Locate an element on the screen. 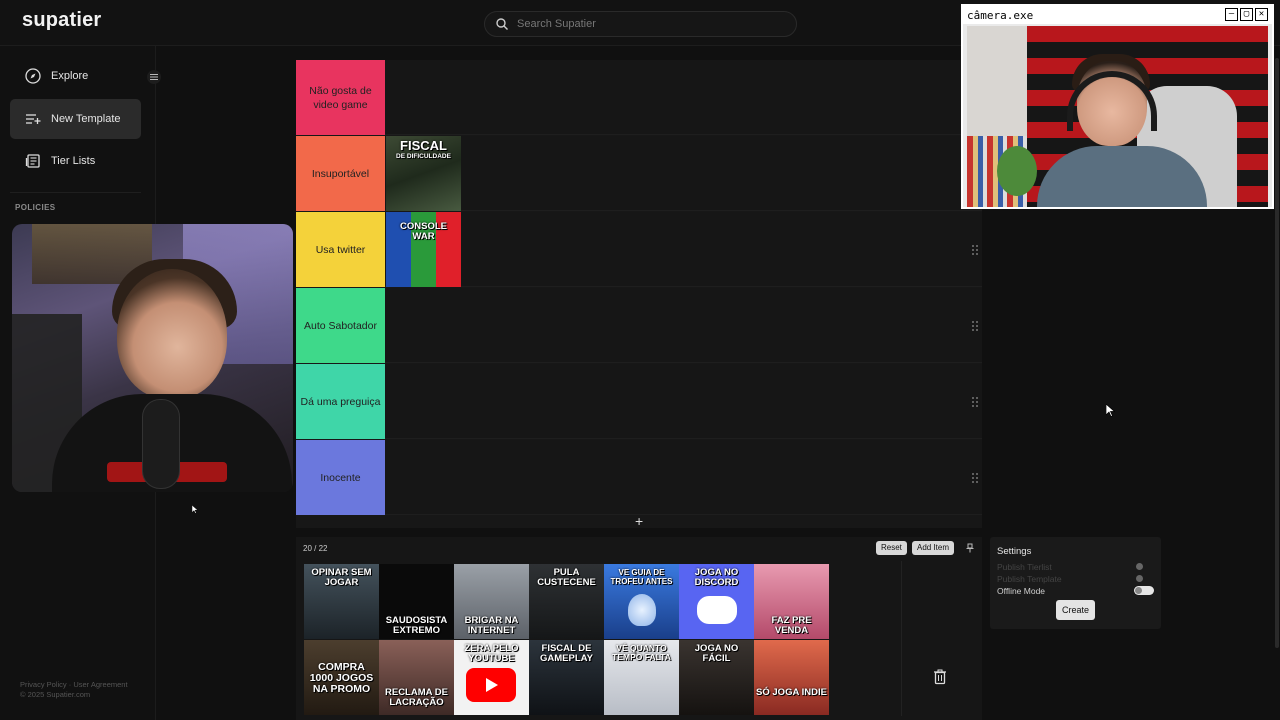  pool-item-label: VE GUIA DE TROFEU ANTES is located at coordinates (641, 577).